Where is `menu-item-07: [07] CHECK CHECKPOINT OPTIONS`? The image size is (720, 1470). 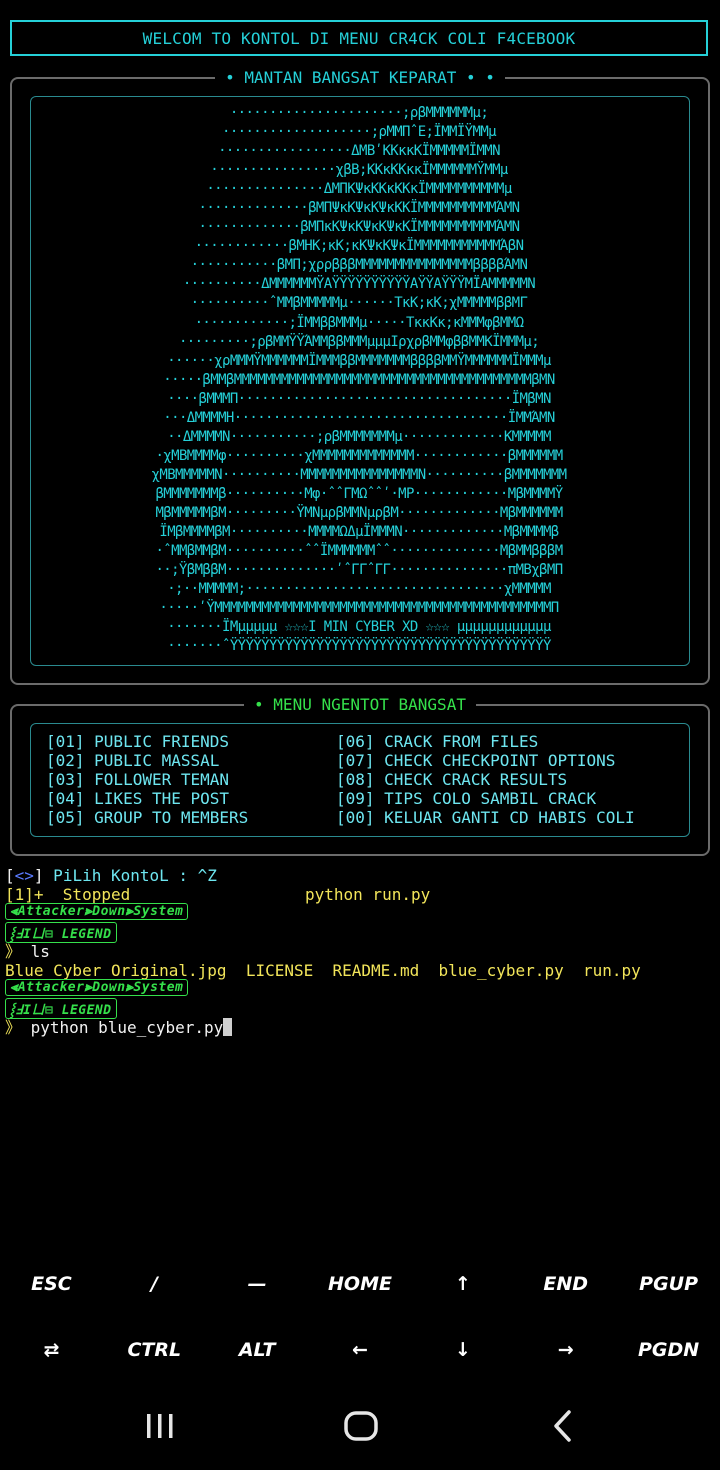
menu-item-07: [07] CHECK CHECKPOINT OPTIONS is located at coordinates (476, 760).